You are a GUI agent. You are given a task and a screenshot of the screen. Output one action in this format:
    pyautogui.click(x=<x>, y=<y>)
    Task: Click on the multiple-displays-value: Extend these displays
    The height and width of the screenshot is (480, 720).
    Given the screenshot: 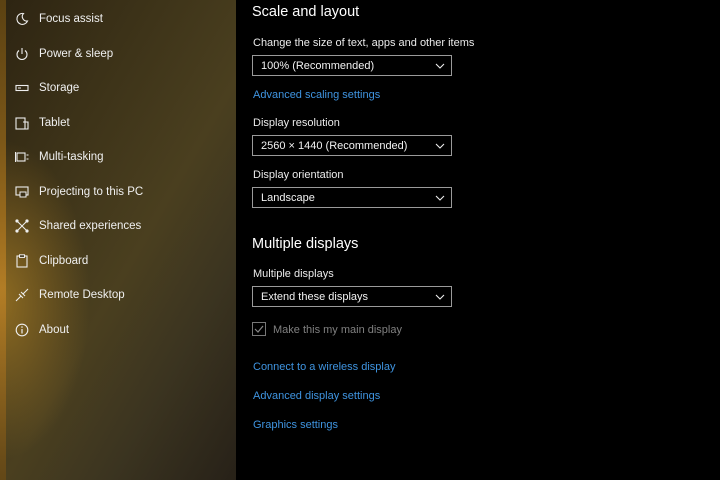 What is the action you would take?
    pyautogui.click(x=315, y=297)
    